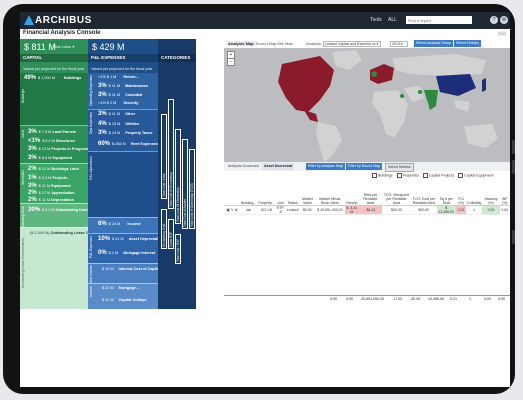 Image resolution: width=523 pixels, height=400 pixels. What do you see at coordinates (392, 20) in the screenshot?
I see `all-menu: ALL` at bounding box center [392, 20].